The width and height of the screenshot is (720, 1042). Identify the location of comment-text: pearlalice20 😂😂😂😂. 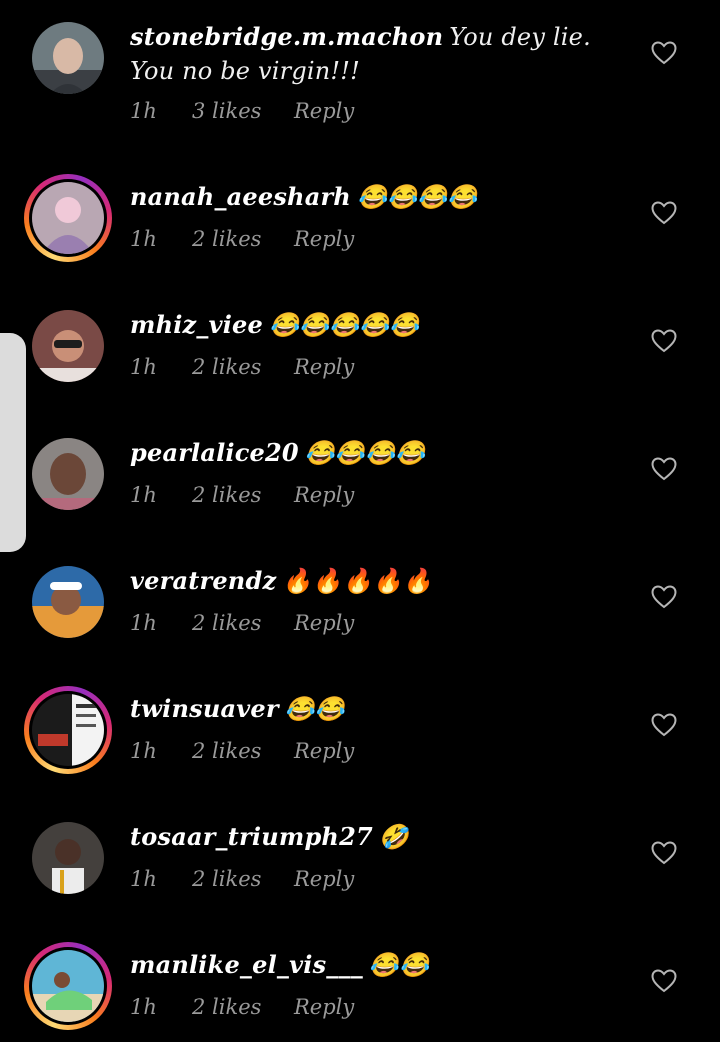
(380, 453).